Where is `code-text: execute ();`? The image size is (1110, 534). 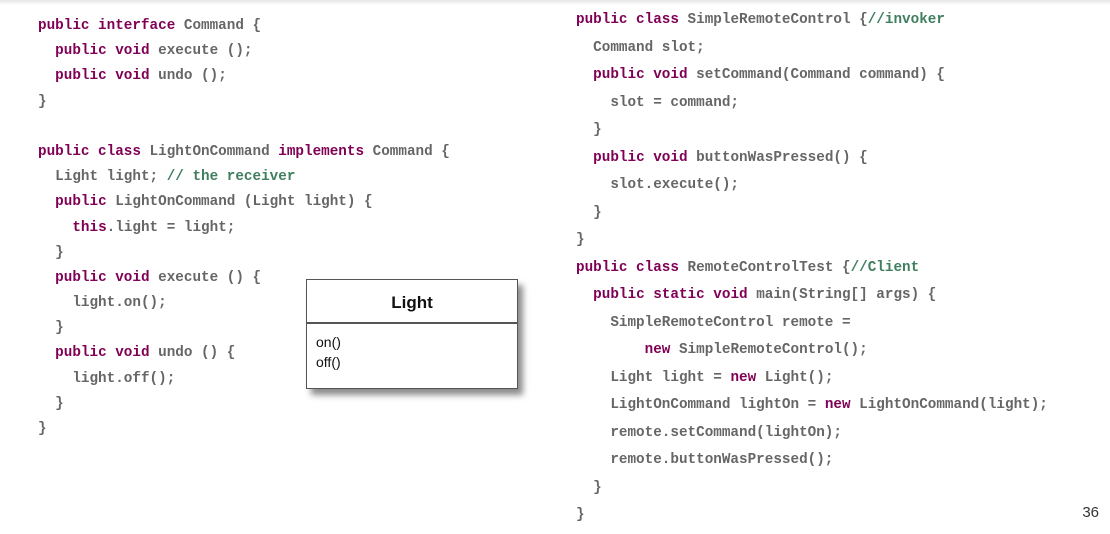 code-text: execute (); is located at coordinates (205, 51).